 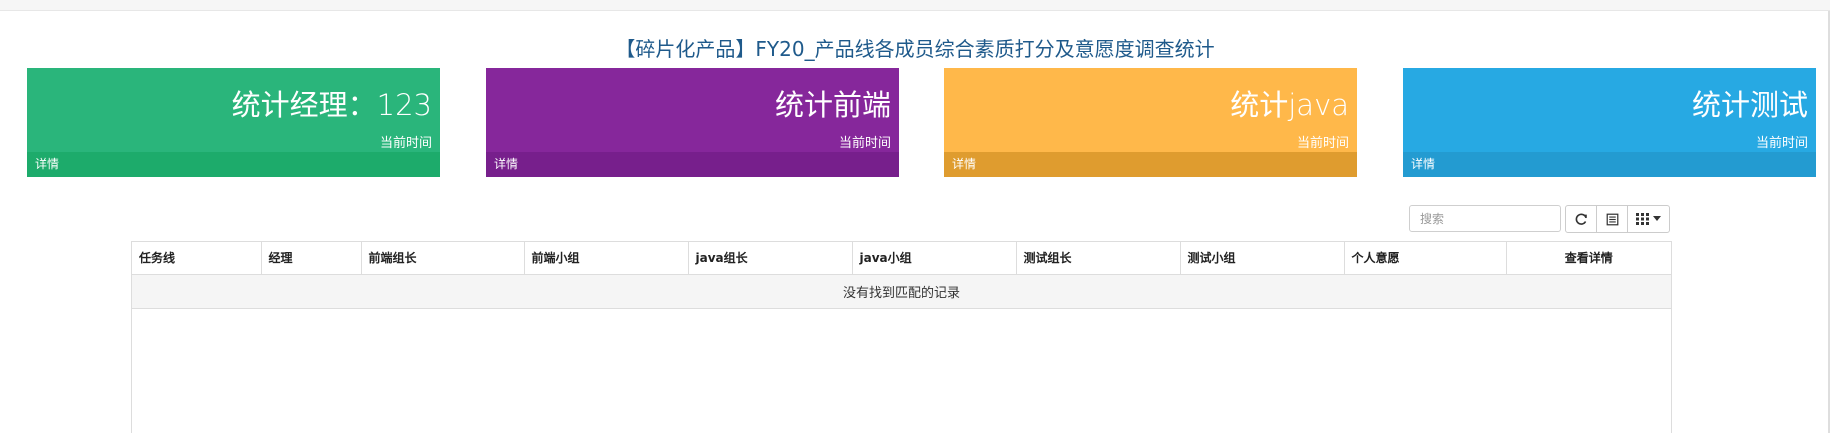 I want to click on card-body: 统计前端 当前时间, so click(x=692, y=110).